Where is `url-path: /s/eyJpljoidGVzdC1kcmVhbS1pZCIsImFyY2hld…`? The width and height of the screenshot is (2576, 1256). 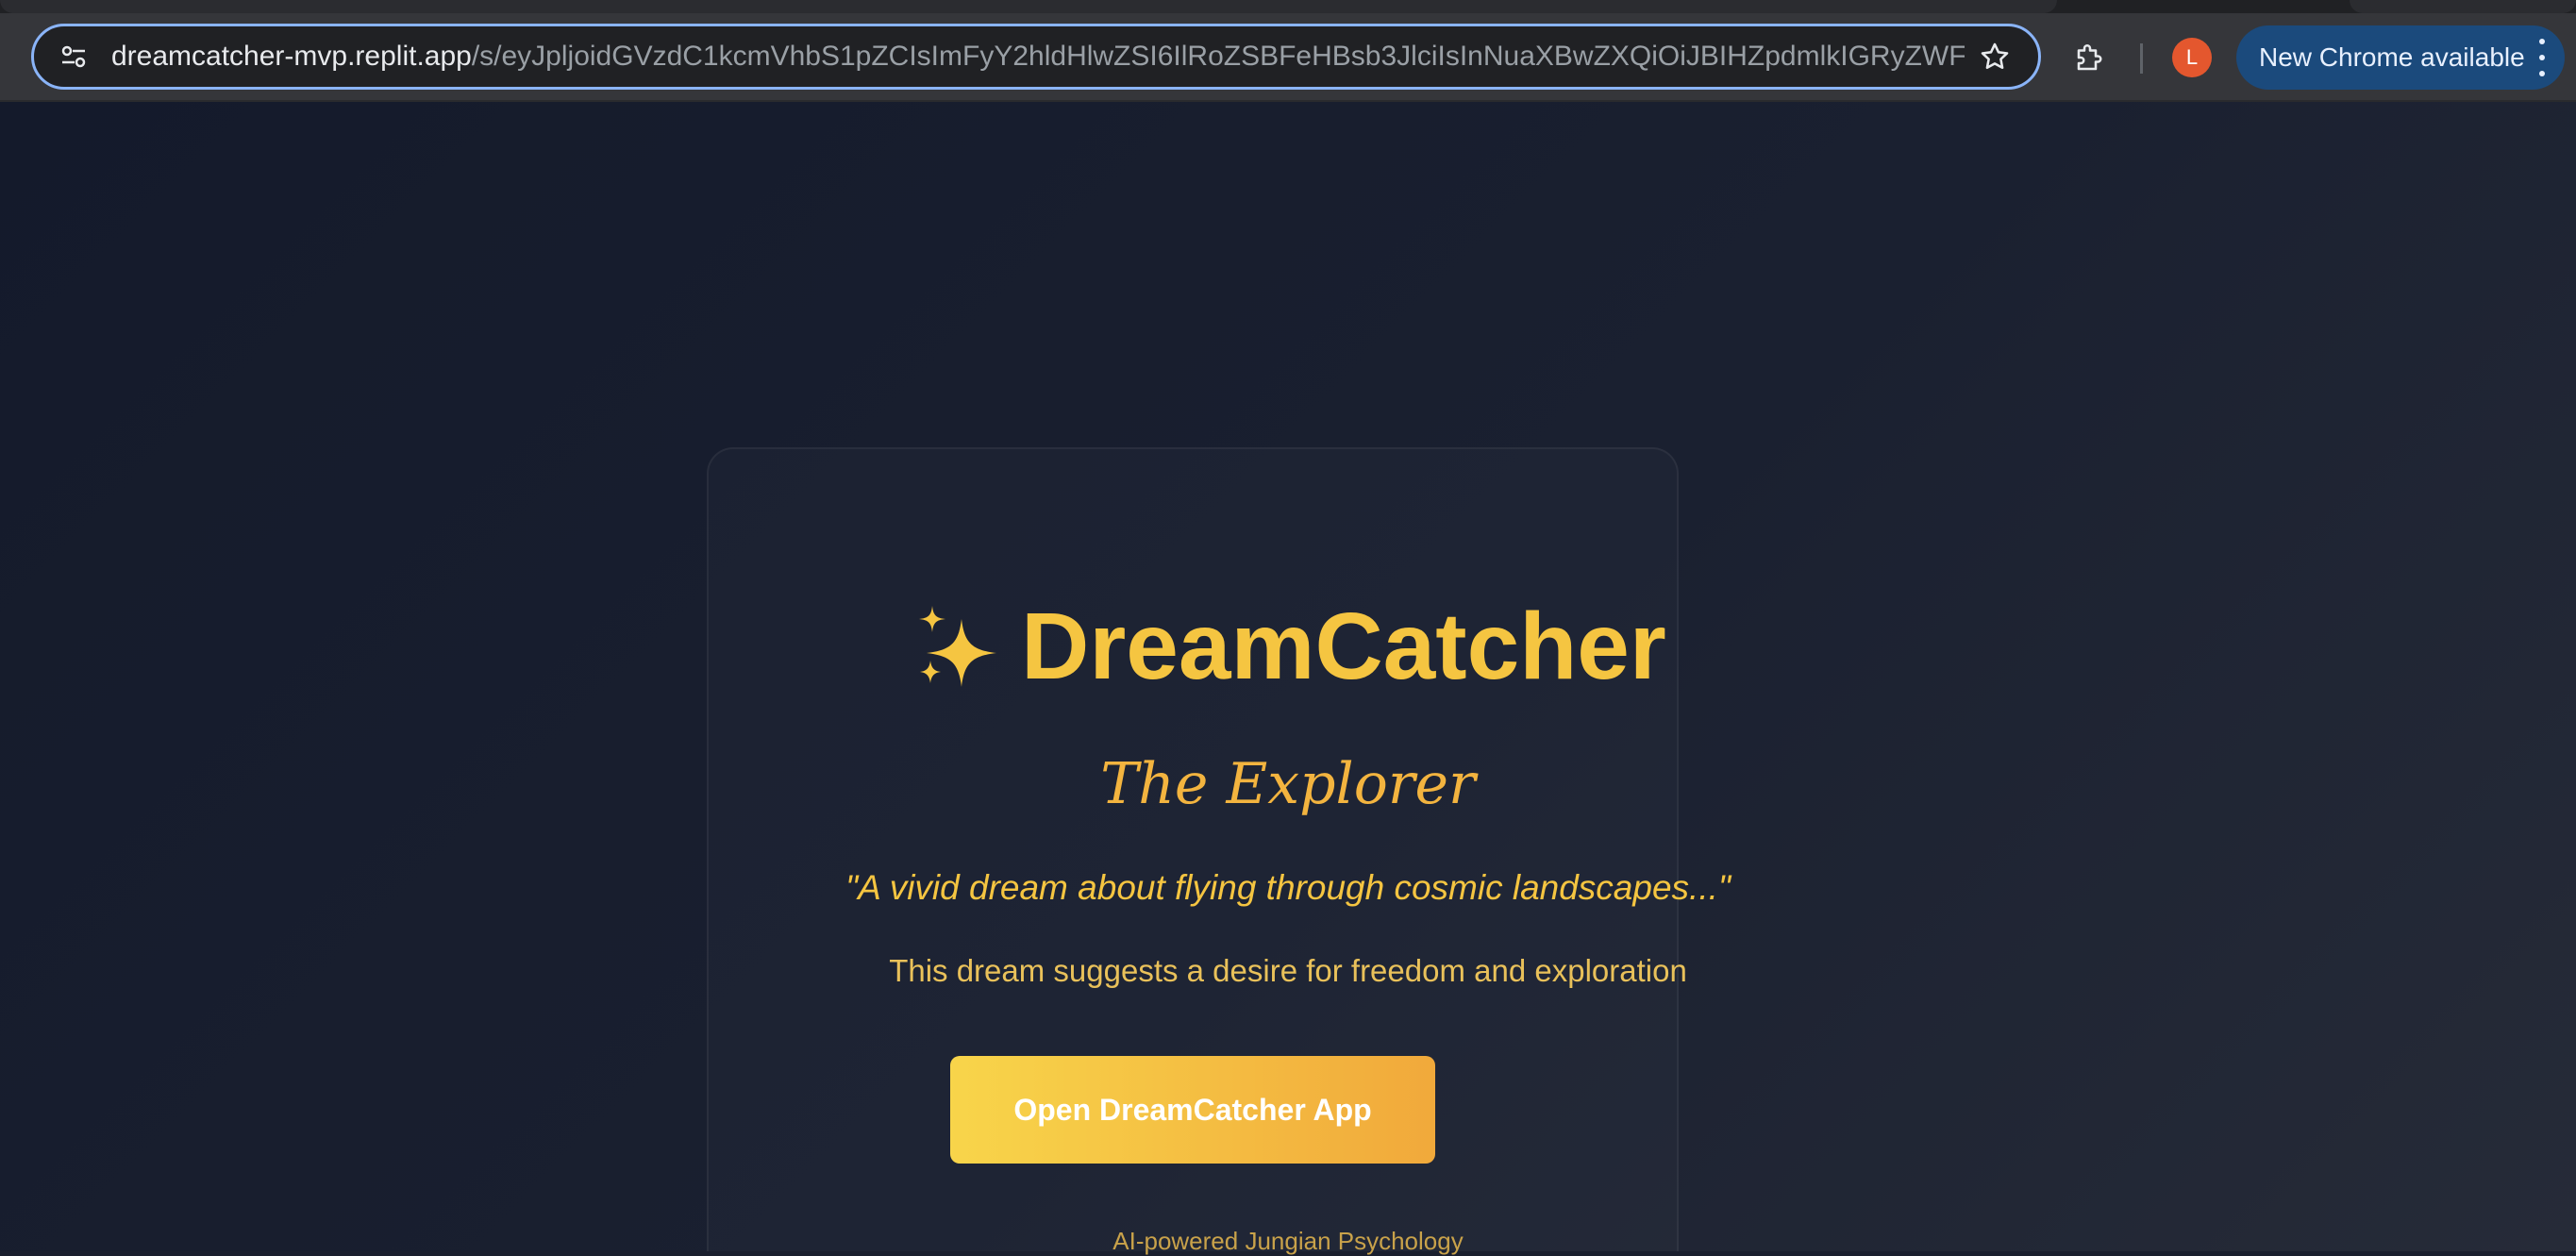
url-path: /s/eyJpljoidGVzdC1kcmVhbS1pZCIsImFyY2hld… is located at coordinates (1218, 56).